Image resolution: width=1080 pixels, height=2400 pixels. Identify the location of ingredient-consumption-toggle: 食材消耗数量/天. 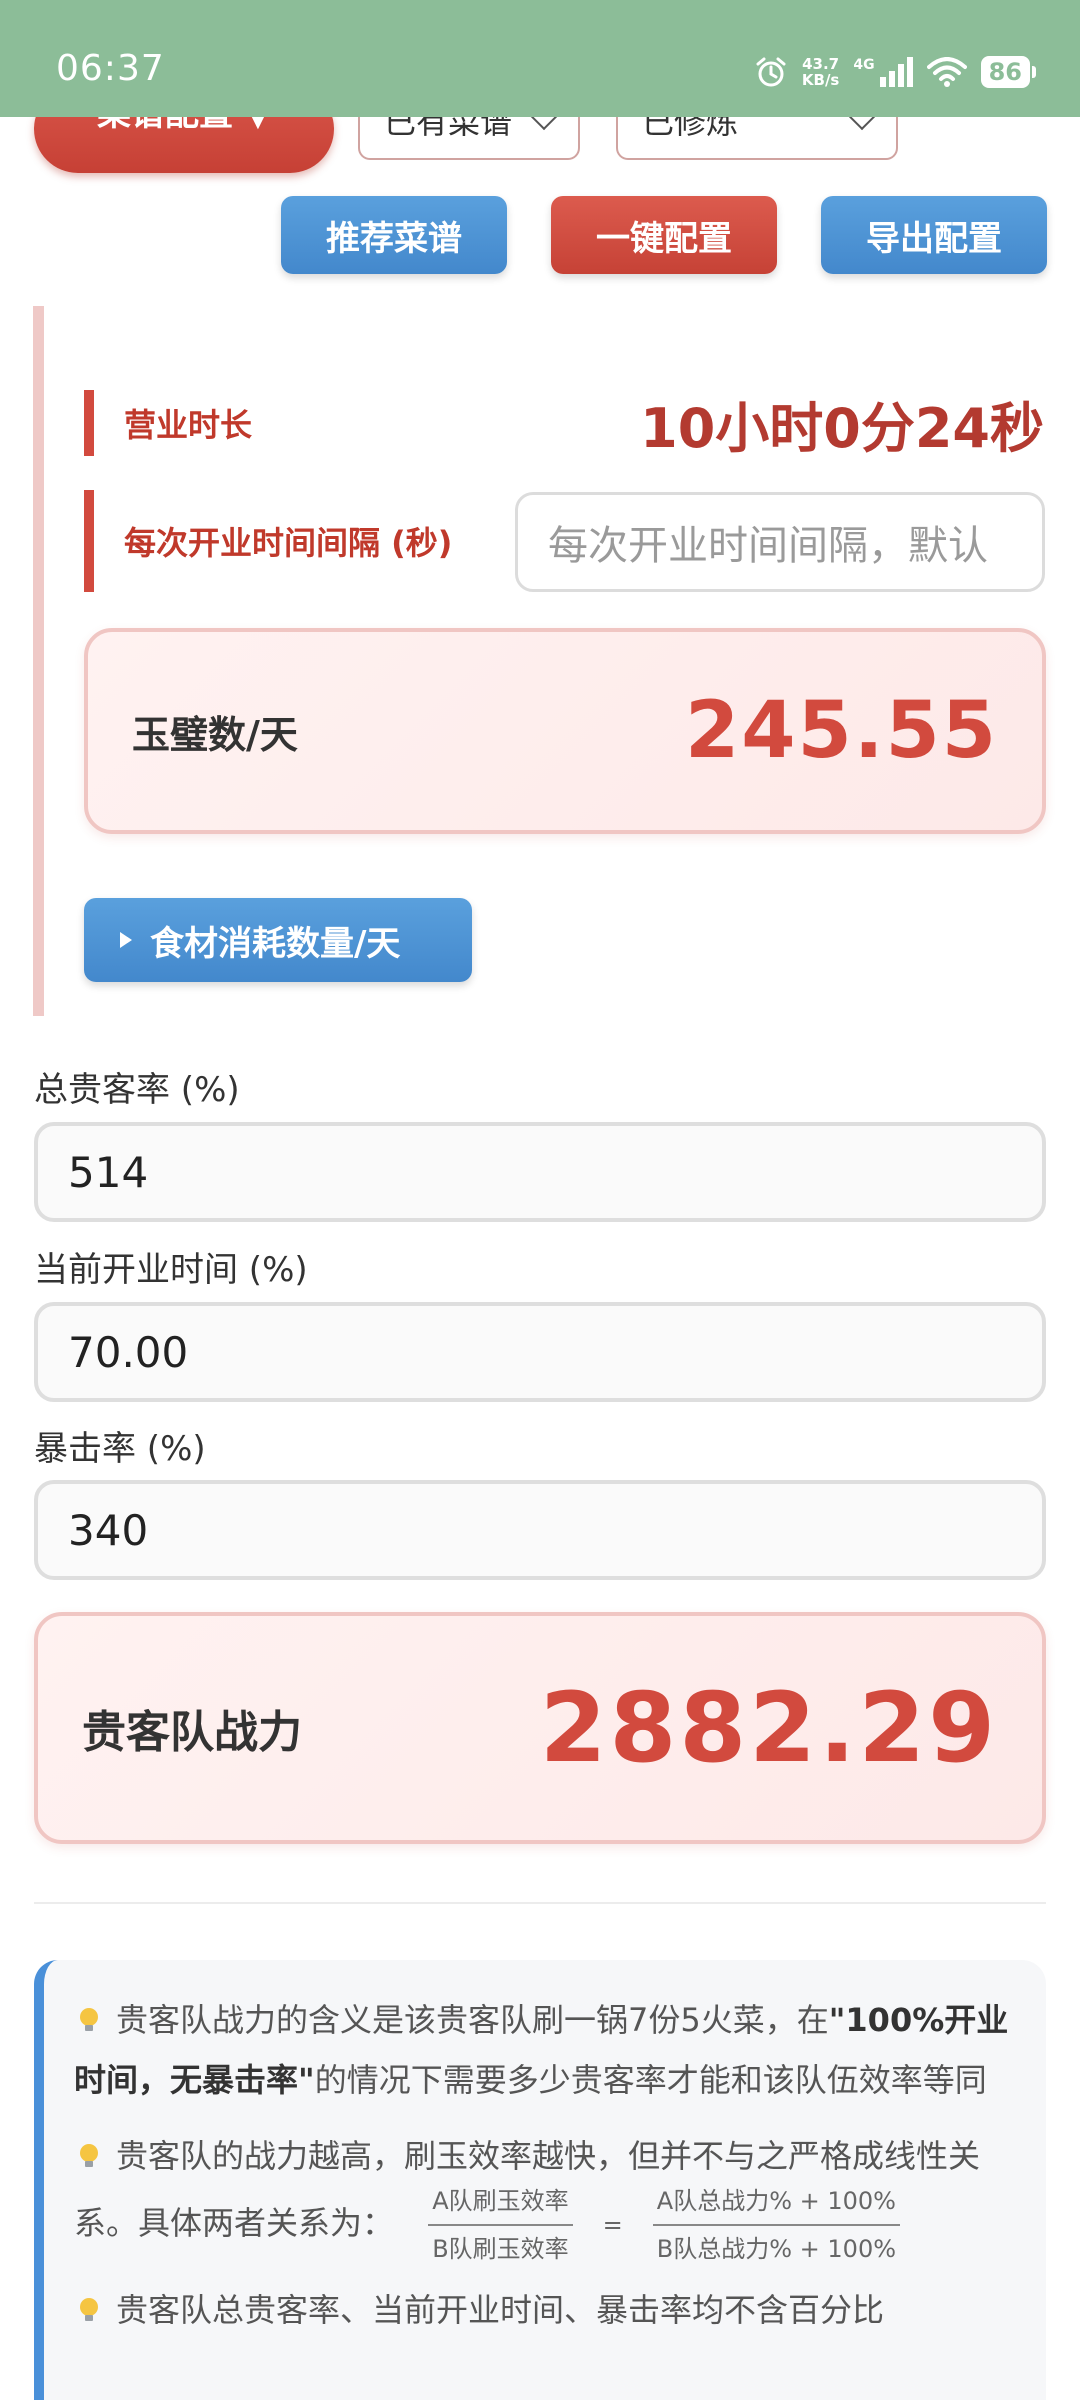
(278, 940).